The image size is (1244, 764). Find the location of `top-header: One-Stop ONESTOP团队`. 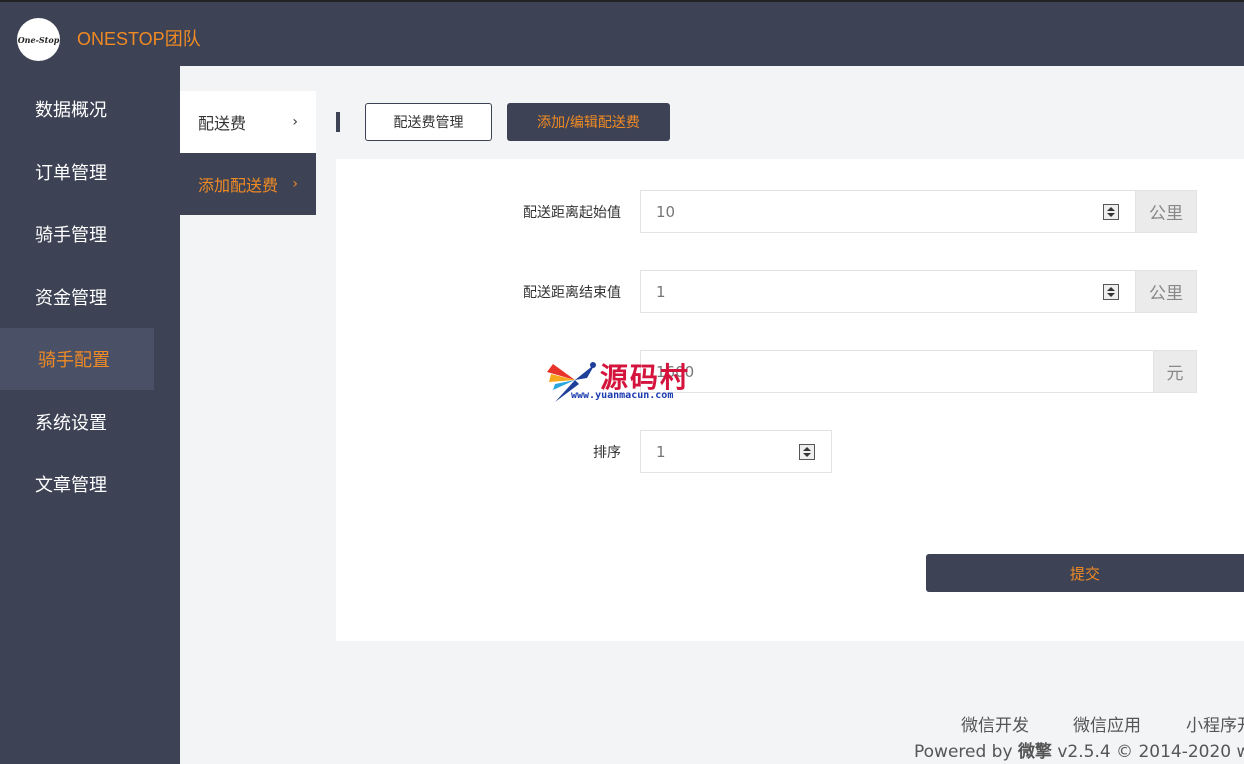

top-header: One-Stop ONESTOP团队 is located at coordinates (622, 33).